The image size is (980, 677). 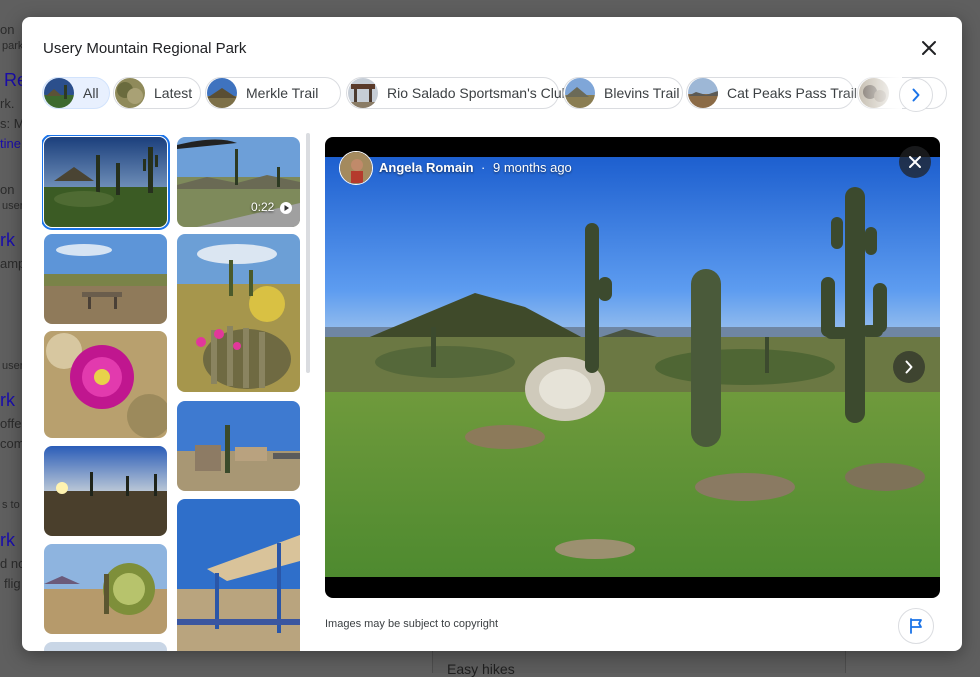 I want to click on thumbnail-cactus-flower, so click(x=105, y=384).